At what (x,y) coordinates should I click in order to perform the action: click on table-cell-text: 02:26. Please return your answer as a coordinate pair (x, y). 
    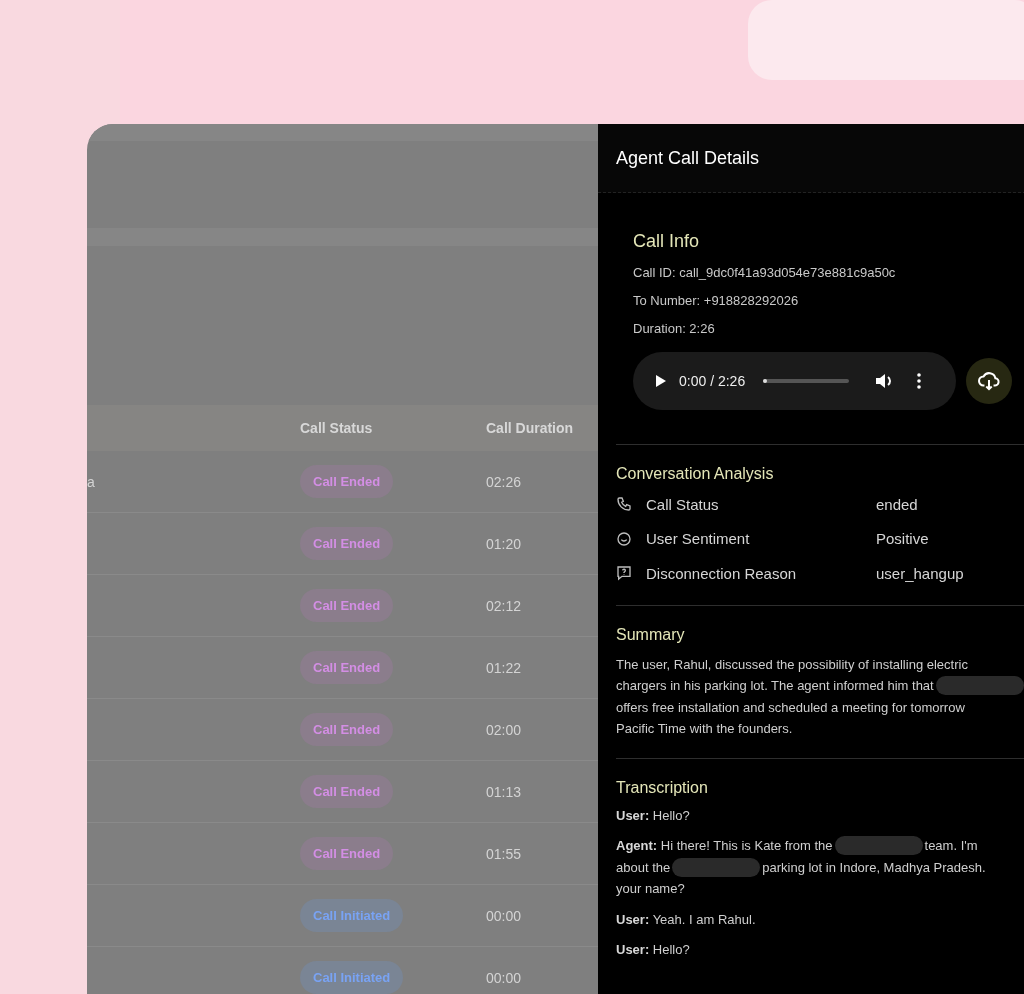
    Looking at the image, I should click on (504, 481).